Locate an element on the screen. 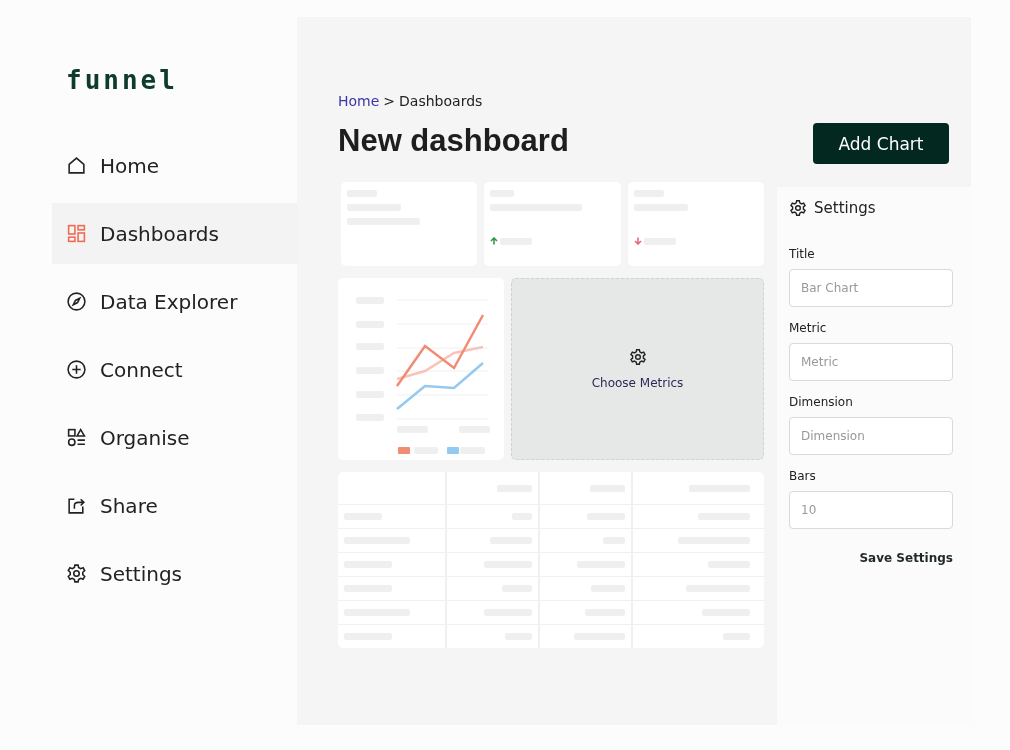 Image resolution: width=1010 pixels, height=750 pixels. choose-metrics-label: Choose Metrics is located at coordinates (637, 383).